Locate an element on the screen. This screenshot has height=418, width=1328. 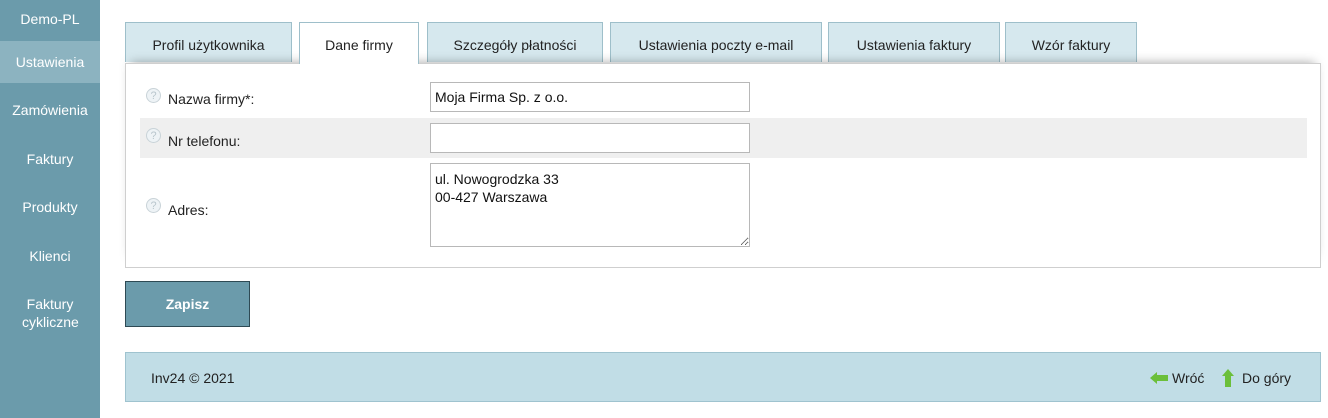
footer: Inv24 © 2021 Wróć Do góry is located at coordinates (723, 377).